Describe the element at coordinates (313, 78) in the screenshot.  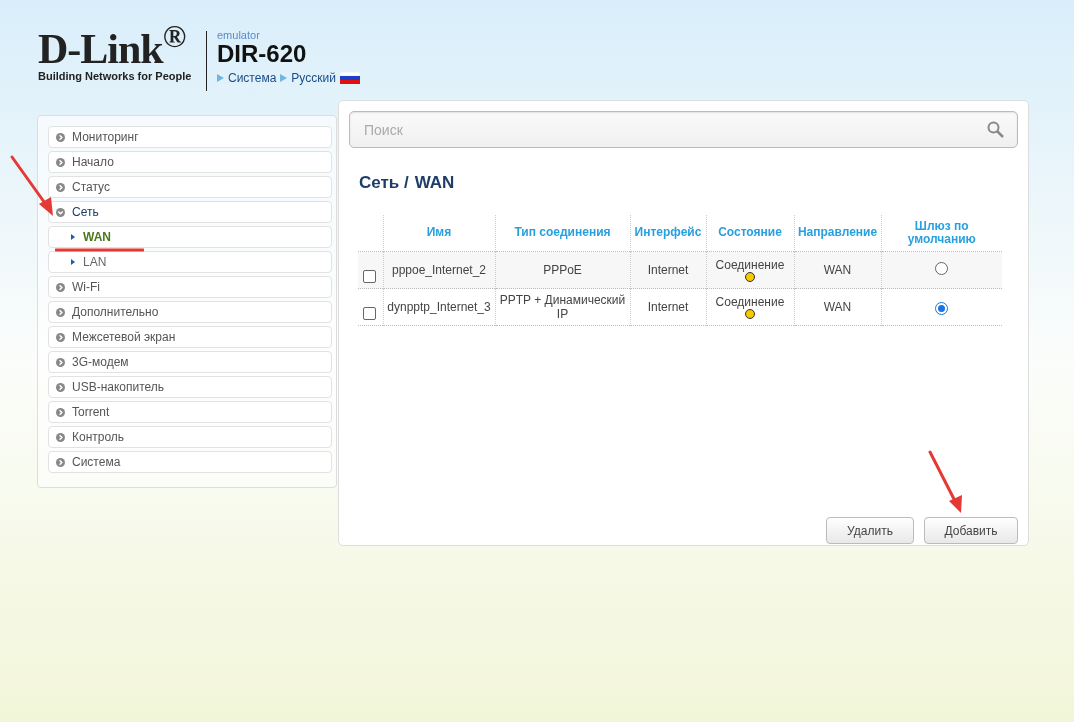
I see `language-link: Русский` at that location.